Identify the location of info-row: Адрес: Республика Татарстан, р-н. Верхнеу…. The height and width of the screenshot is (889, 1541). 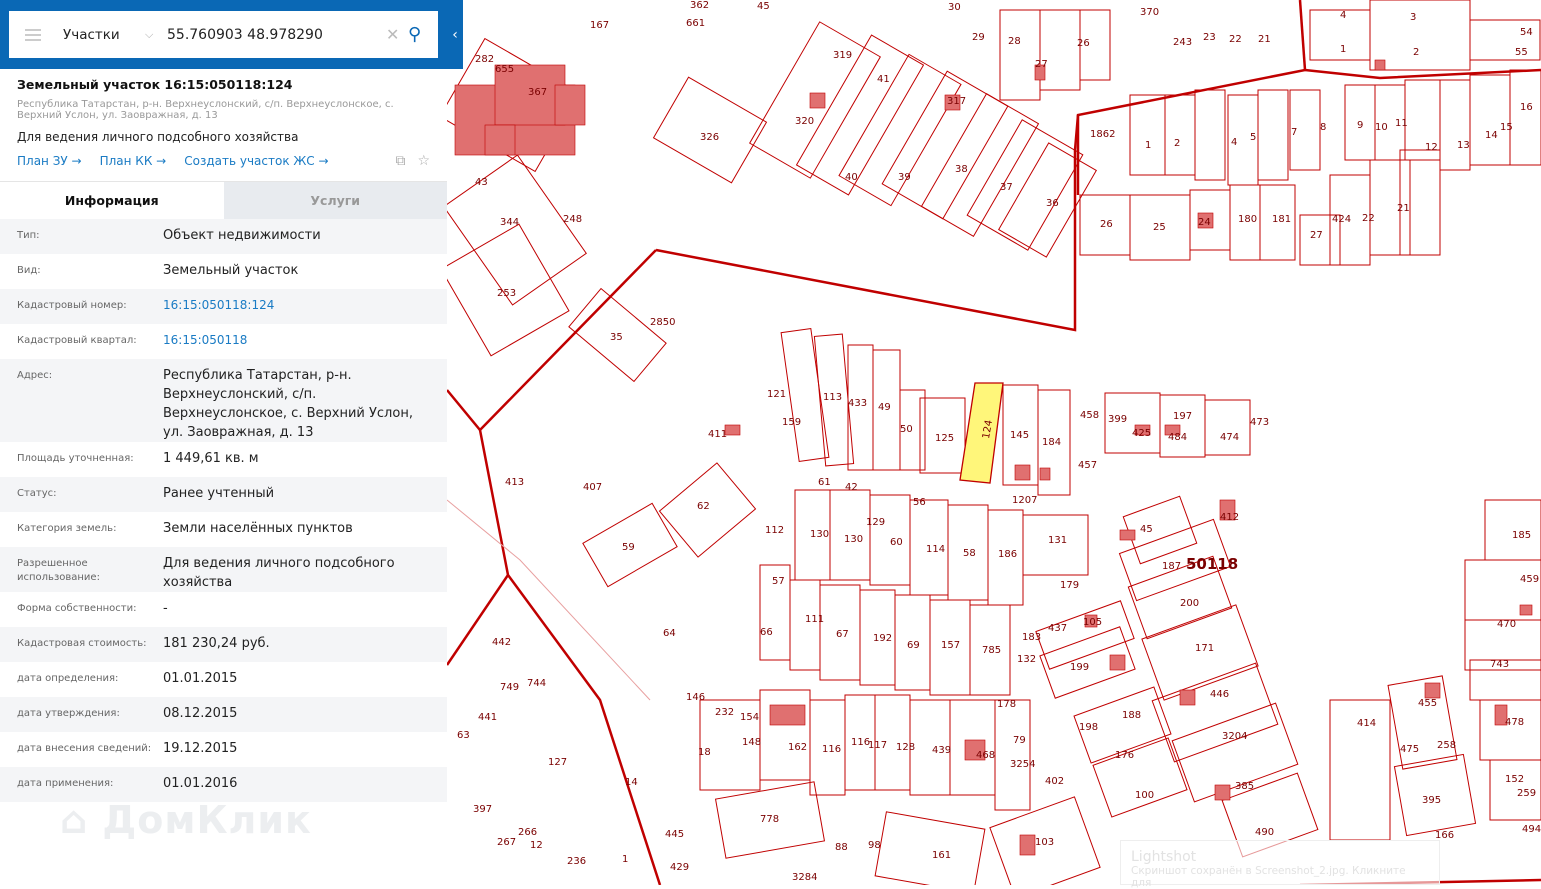
(223, 400).